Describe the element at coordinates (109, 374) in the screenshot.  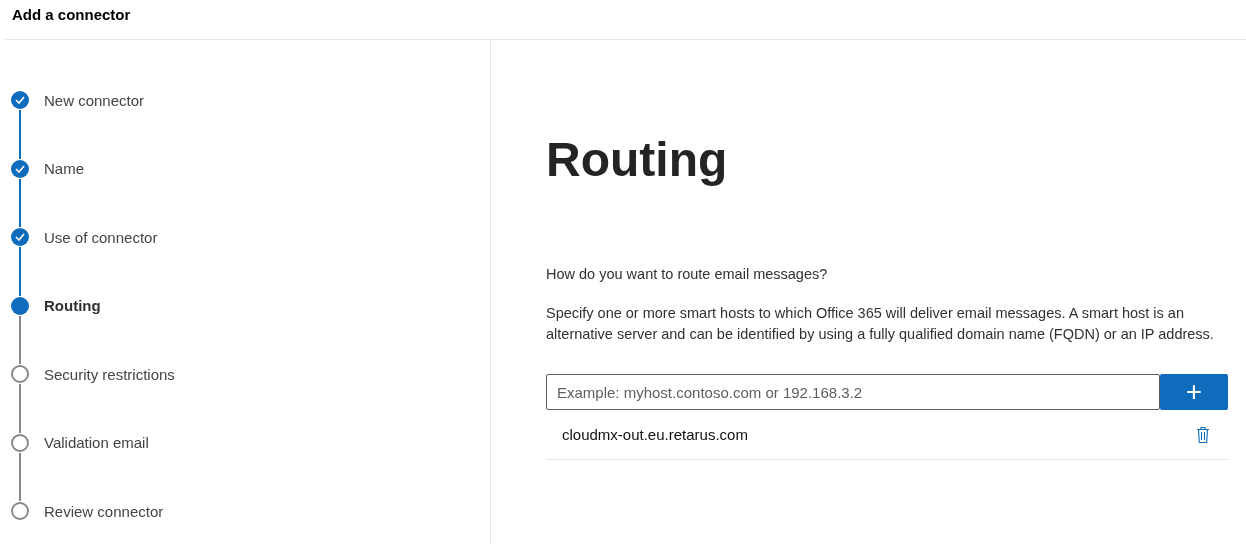
I see `step-label: Security restrictions` at that location.